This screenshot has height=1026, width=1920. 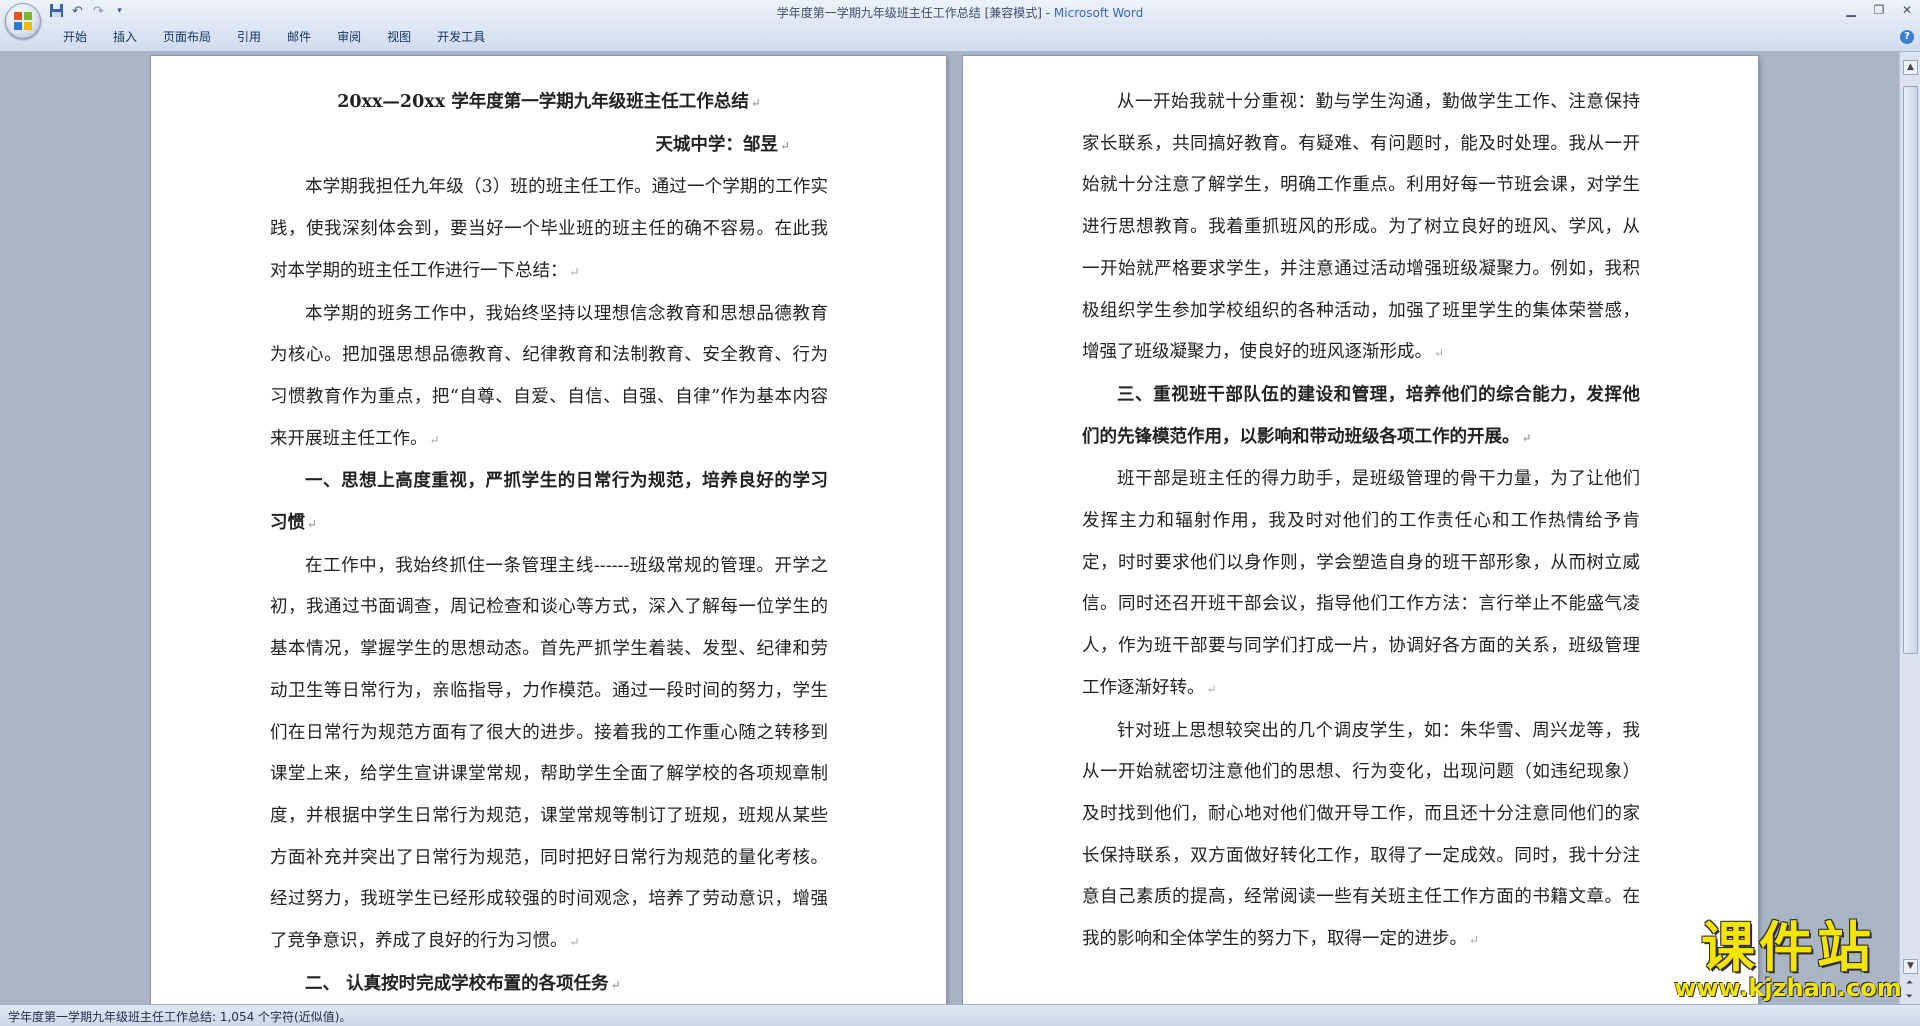 I want to click on watermark-title: 课件站, so click(x=1788, y=947).